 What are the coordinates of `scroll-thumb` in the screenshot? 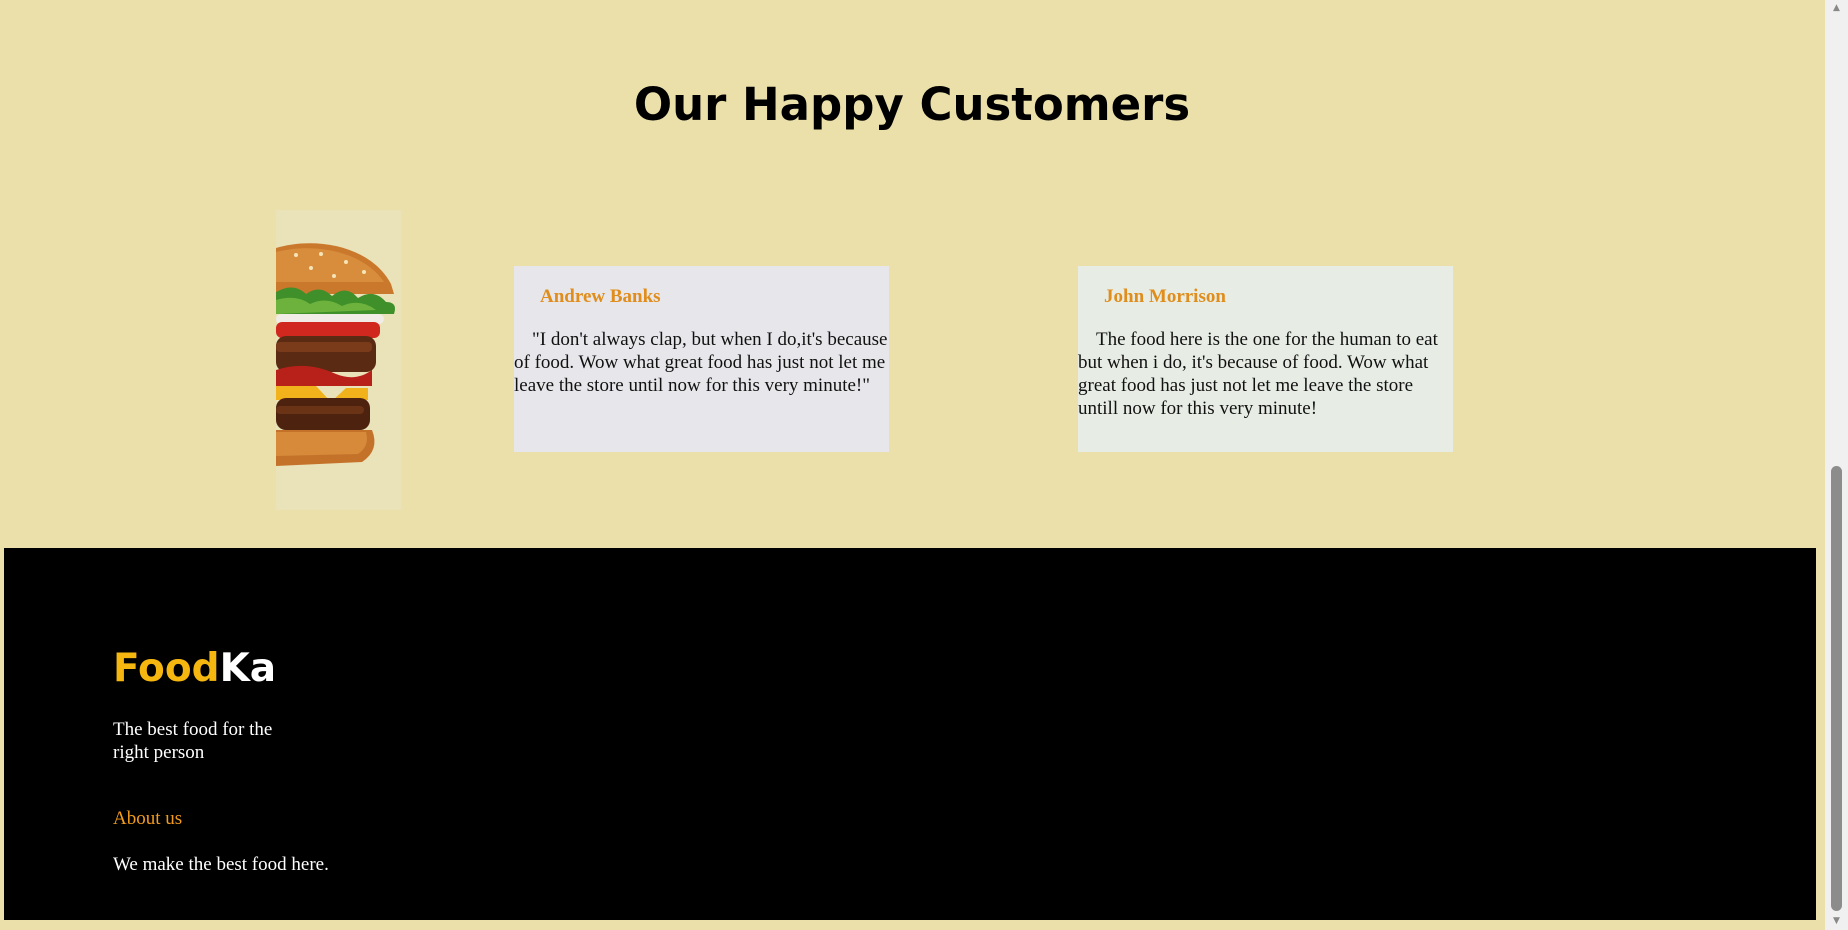 It's located at (1836, 688).